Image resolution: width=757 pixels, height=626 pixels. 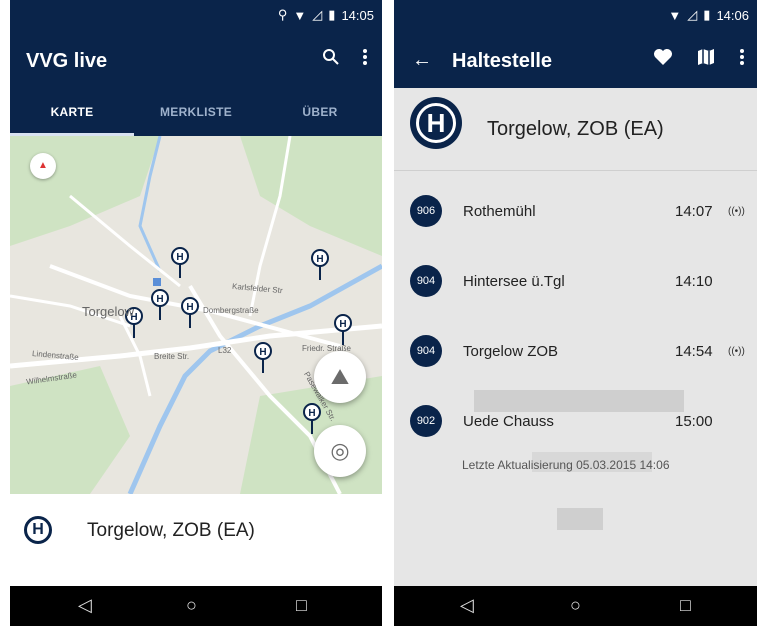 What do you see at coordinates (511, 351) in the screenshot?
I see `departure-destination: Torgelow ZOB` at bounding box center [511, 351].